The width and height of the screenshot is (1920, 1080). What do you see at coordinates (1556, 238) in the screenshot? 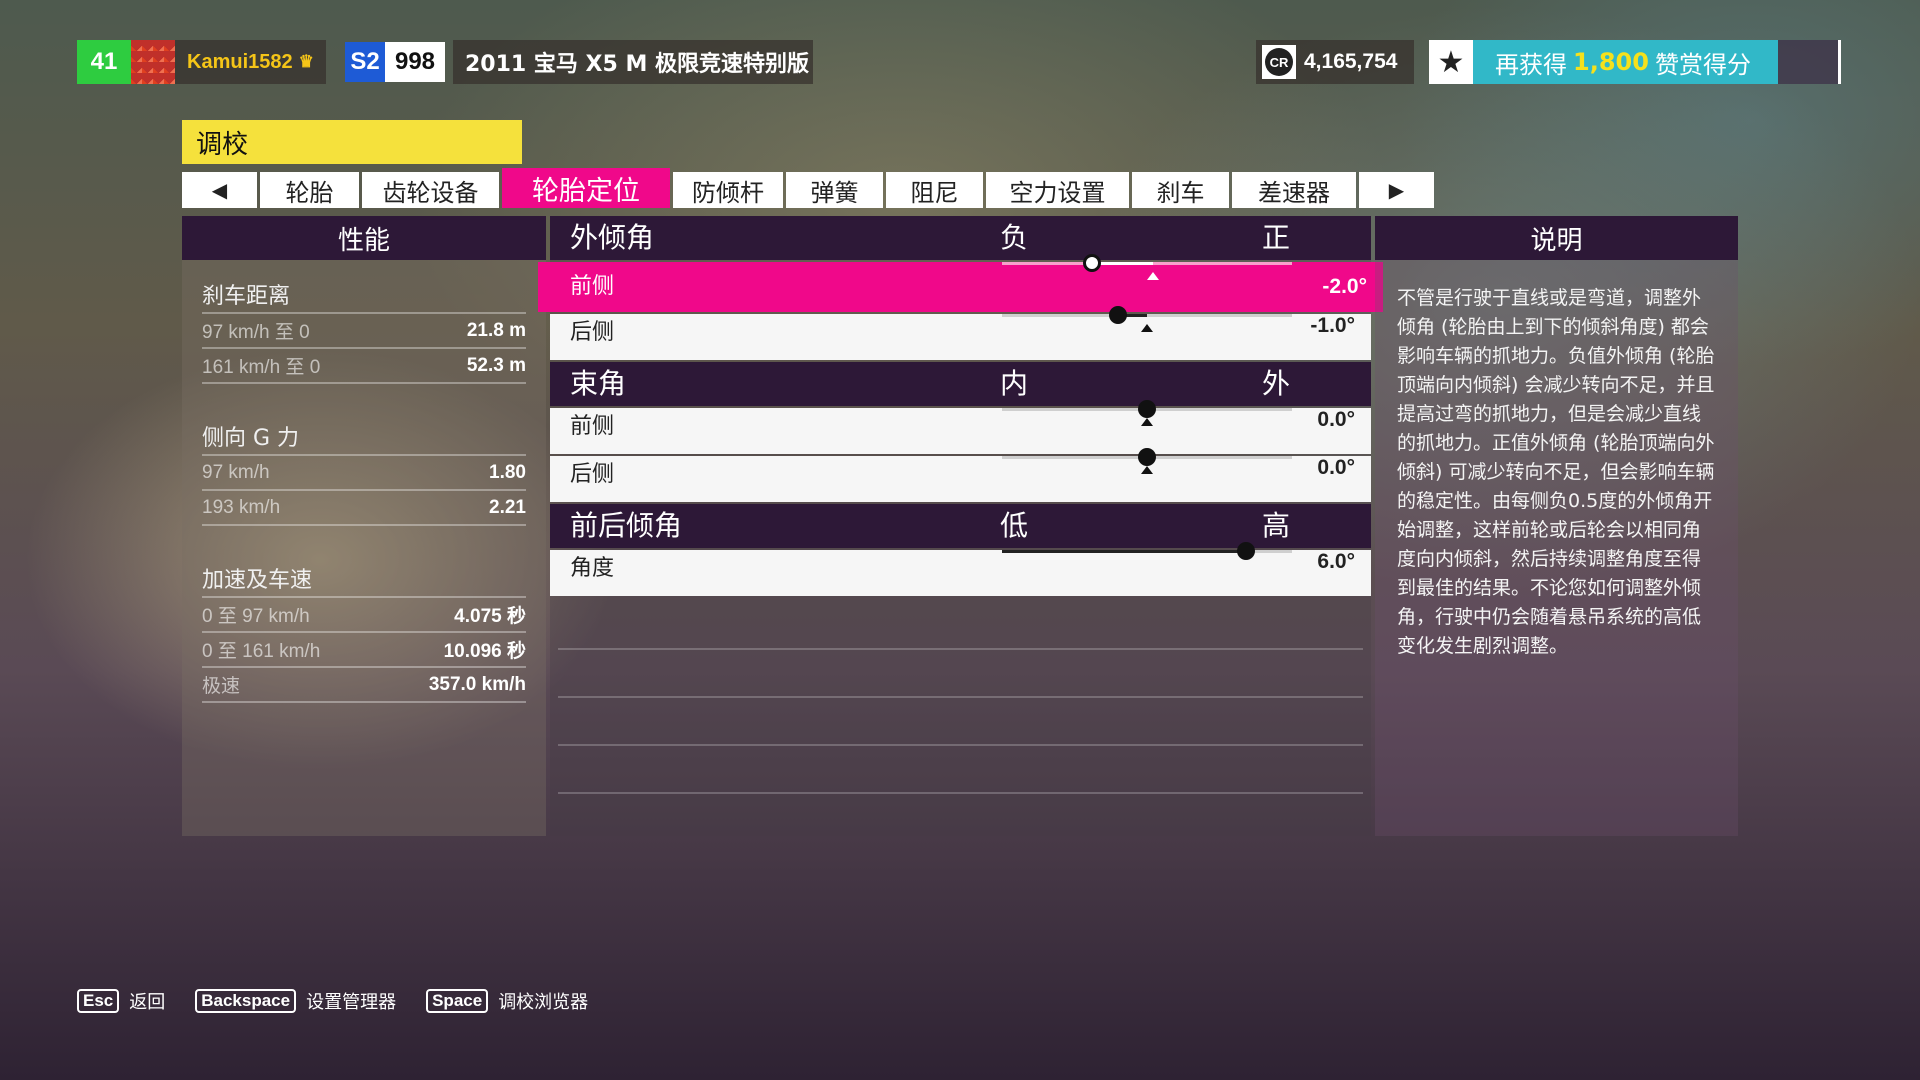
I see `description-header: 说明` at bounding box center [1556, 238].